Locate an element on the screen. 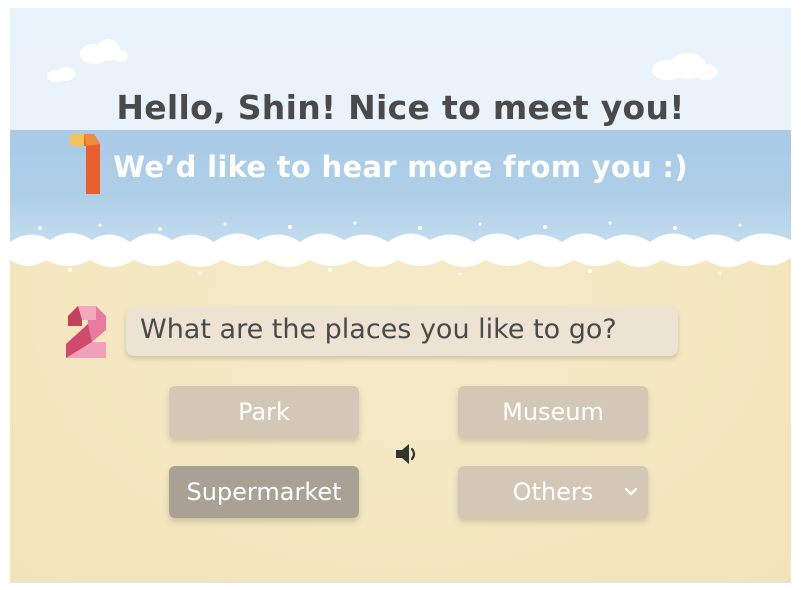 This screenshot has width=801, height=590. option-park: Park is located at coordinates (264, 412).